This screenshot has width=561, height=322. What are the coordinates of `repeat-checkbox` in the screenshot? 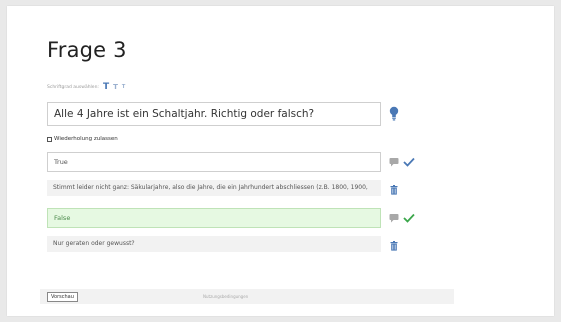 It's located at (49, 139).